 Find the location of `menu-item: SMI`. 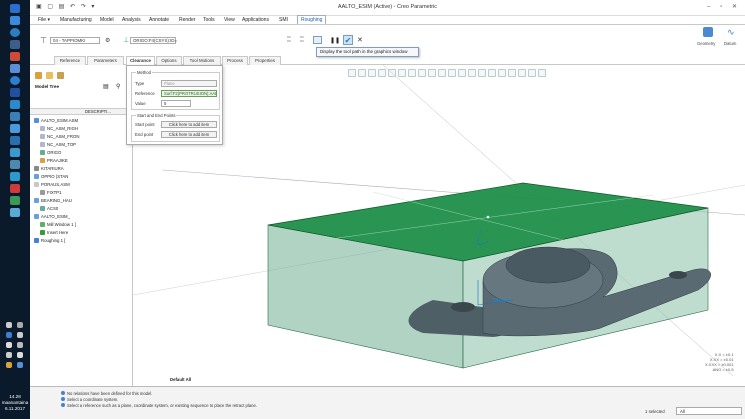

menu-item: SMI is located at coordinates (283, 20).